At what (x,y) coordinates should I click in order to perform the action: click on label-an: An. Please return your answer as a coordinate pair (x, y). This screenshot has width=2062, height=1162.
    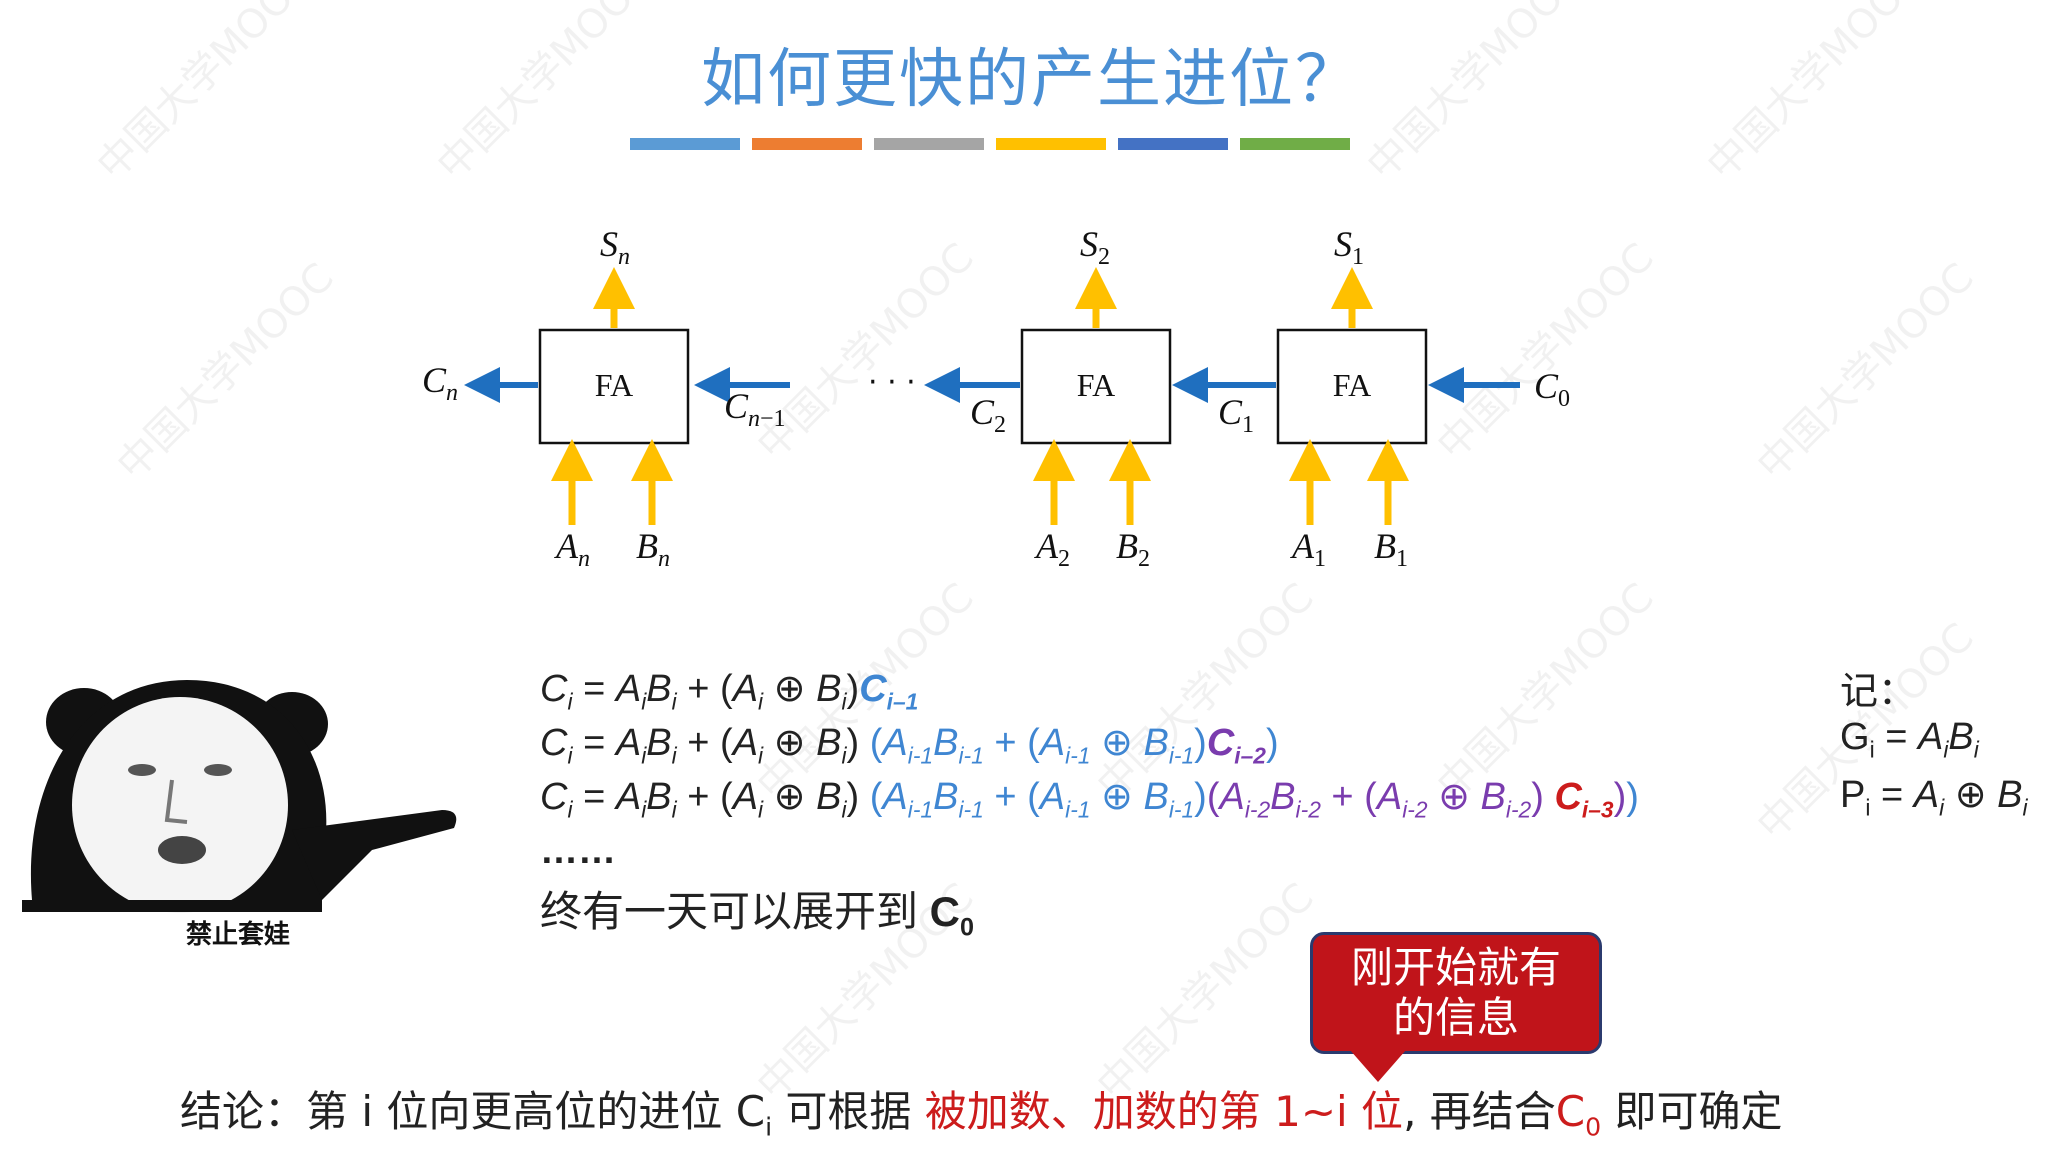
    Looking at the image, I should click on (572, 549).